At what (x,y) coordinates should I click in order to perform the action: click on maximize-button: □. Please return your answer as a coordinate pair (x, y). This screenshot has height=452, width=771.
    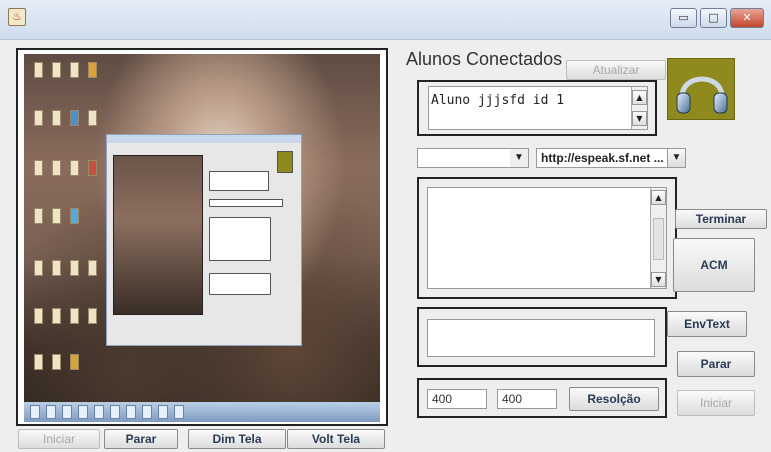
    Looking at the image, I should click on (713, 18).